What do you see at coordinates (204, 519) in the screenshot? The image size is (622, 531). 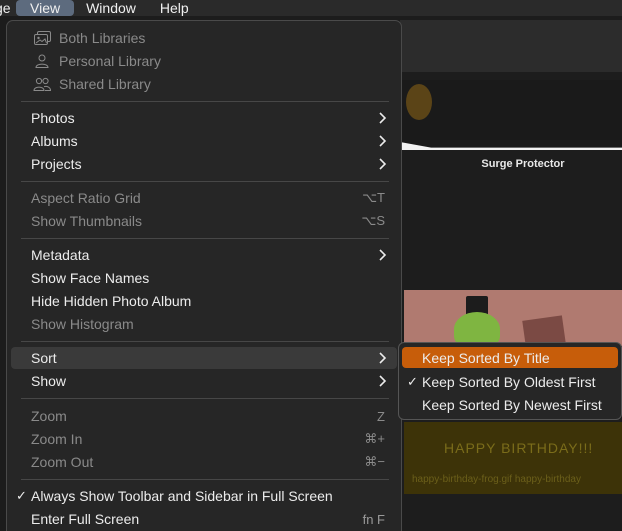 I see `menu-item-enter-full-screen: Enter Full Screen fn F` at bounding box center [204, 519].